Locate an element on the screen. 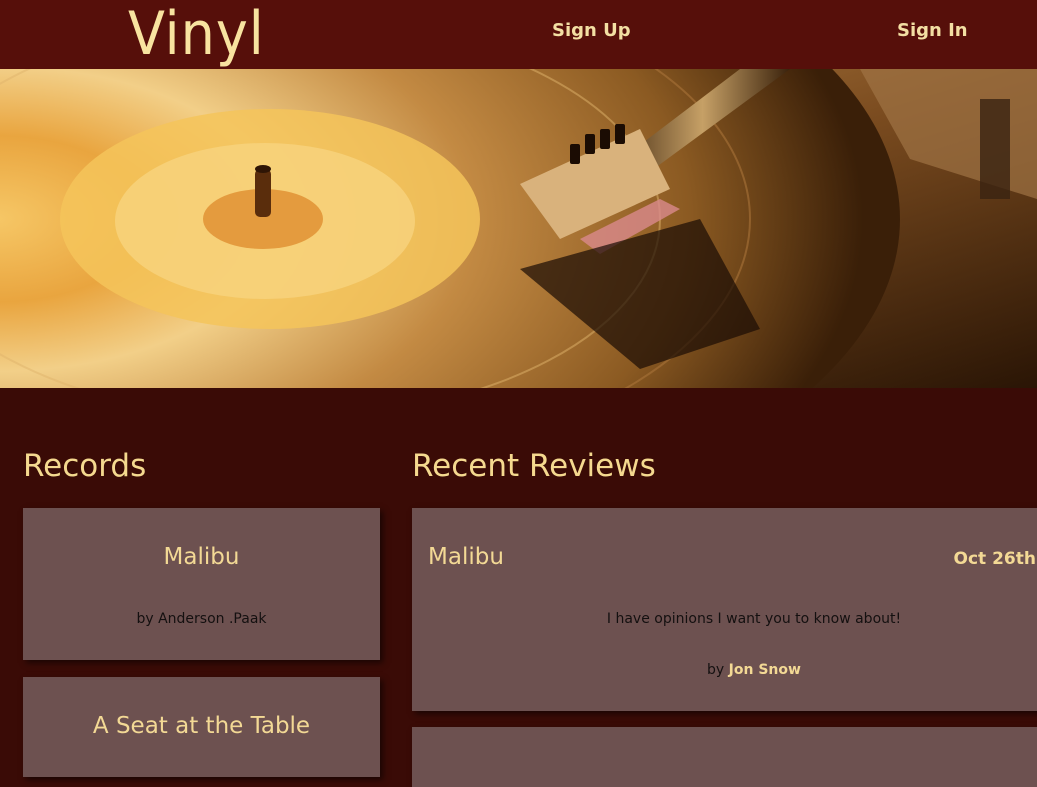 The height and width of the screenshot is (787, 1037). sign-in-link: Sign In is located at coordinates (932, 30).